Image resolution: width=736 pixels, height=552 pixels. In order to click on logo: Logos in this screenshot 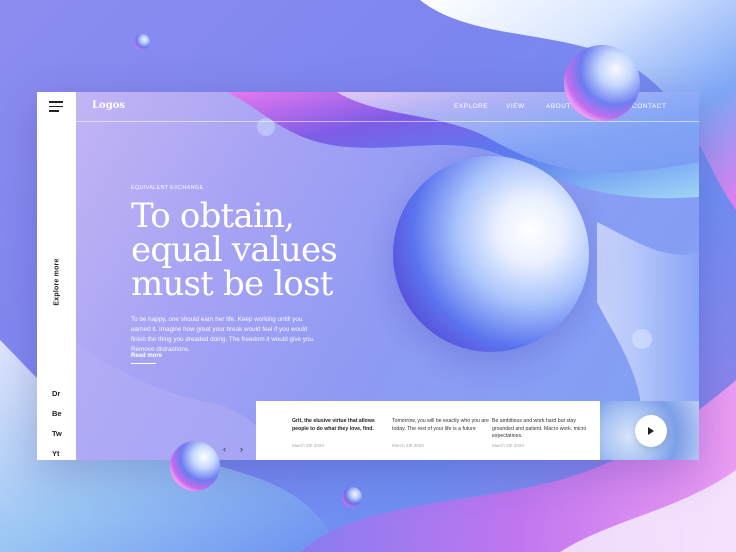, I will do `click(108, 105)`.